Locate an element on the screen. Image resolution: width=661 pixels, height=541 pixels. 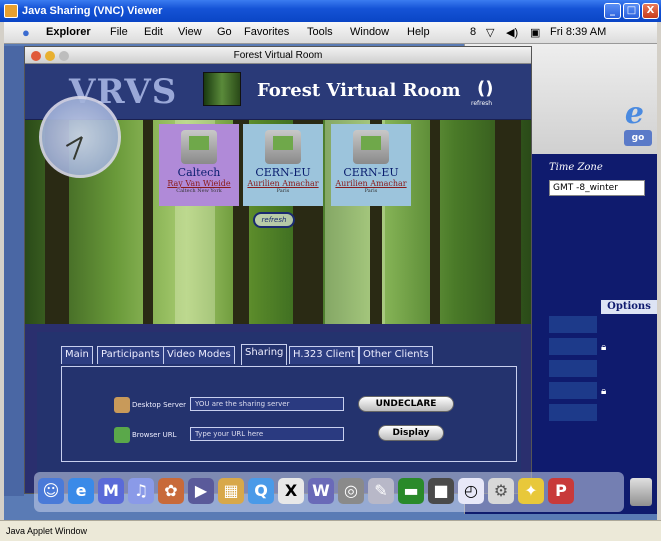
desktop-clock-icon is located at coordinates (80, 137).